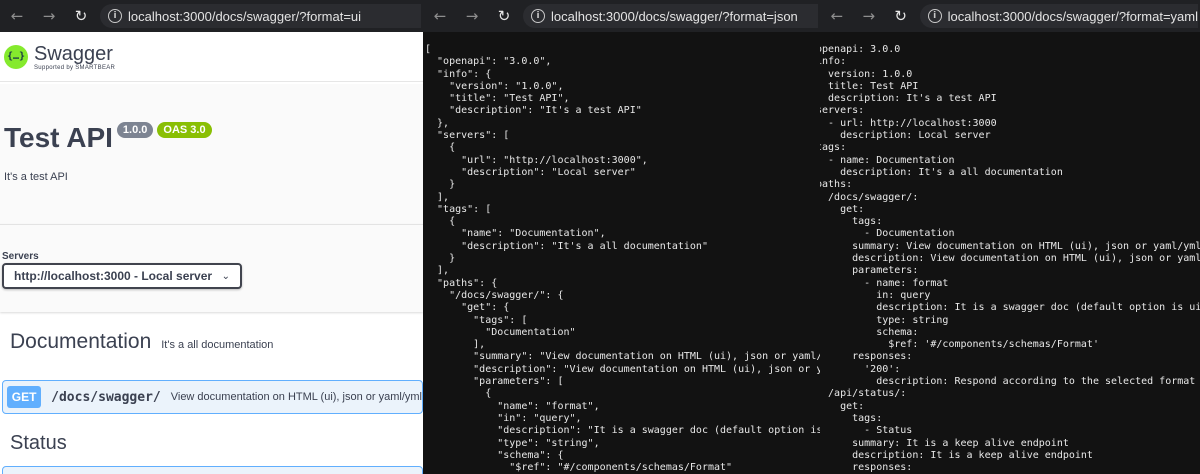  Describe the element at coordinates (494, 382) in the screenshot. I see `code-line: "parameters": [` at that location.